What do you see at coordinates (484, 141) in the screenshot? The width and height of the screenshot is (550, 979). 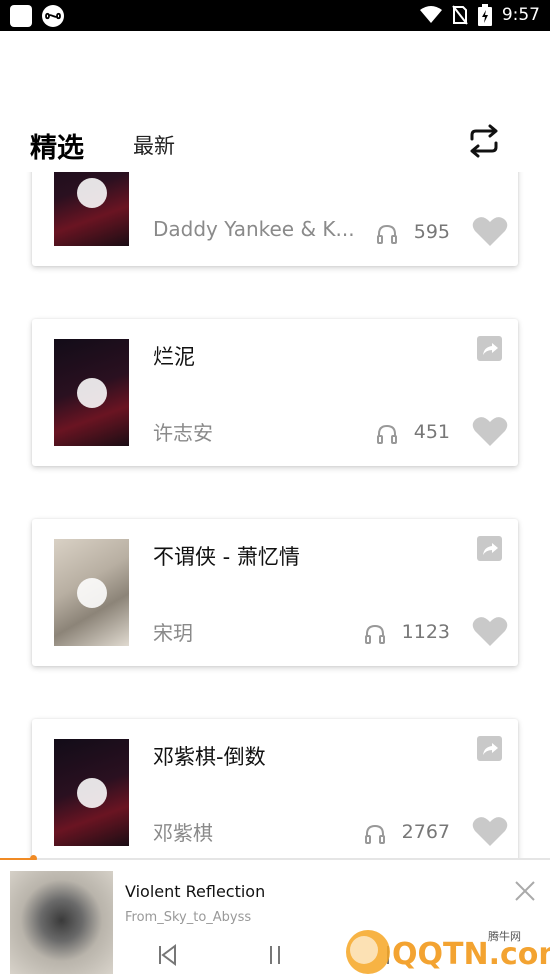 I see `repeat-icon` at bounding box center [484, 141].